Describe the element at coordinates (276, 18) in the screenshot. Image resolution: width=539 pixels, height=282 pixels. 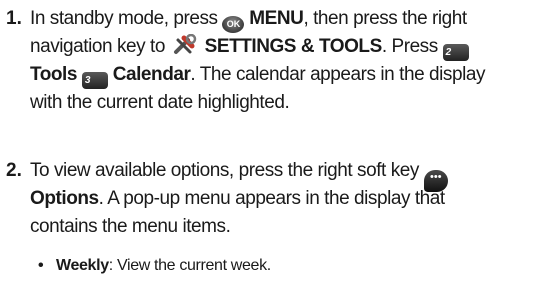
I see `menu-label: MENU` at that location.